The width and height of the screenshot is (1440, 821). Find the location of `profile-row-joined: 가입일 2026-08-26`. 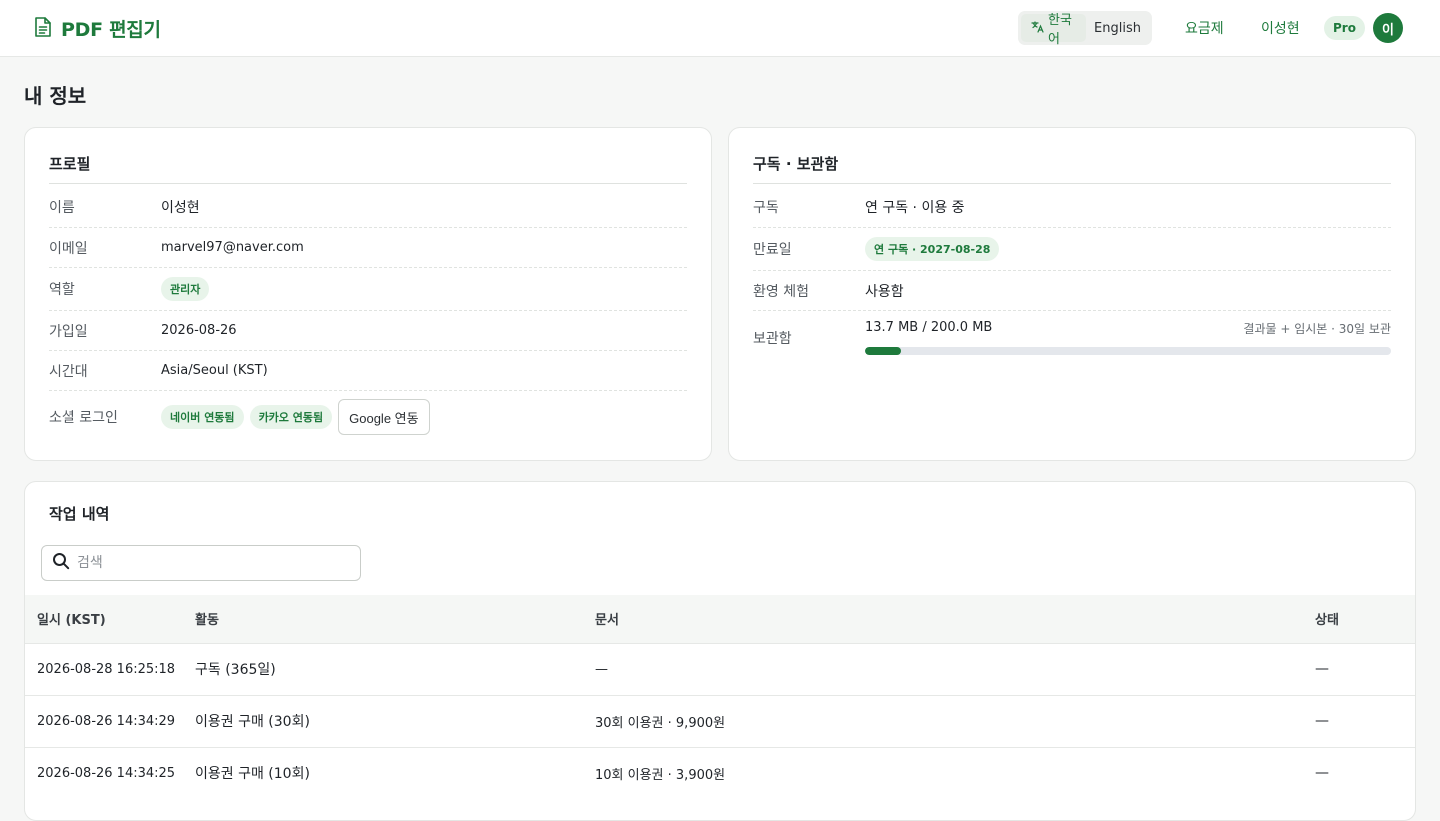

profile-row-joined: 가입일 2026-08-26 is located at coordinates (368, 331).